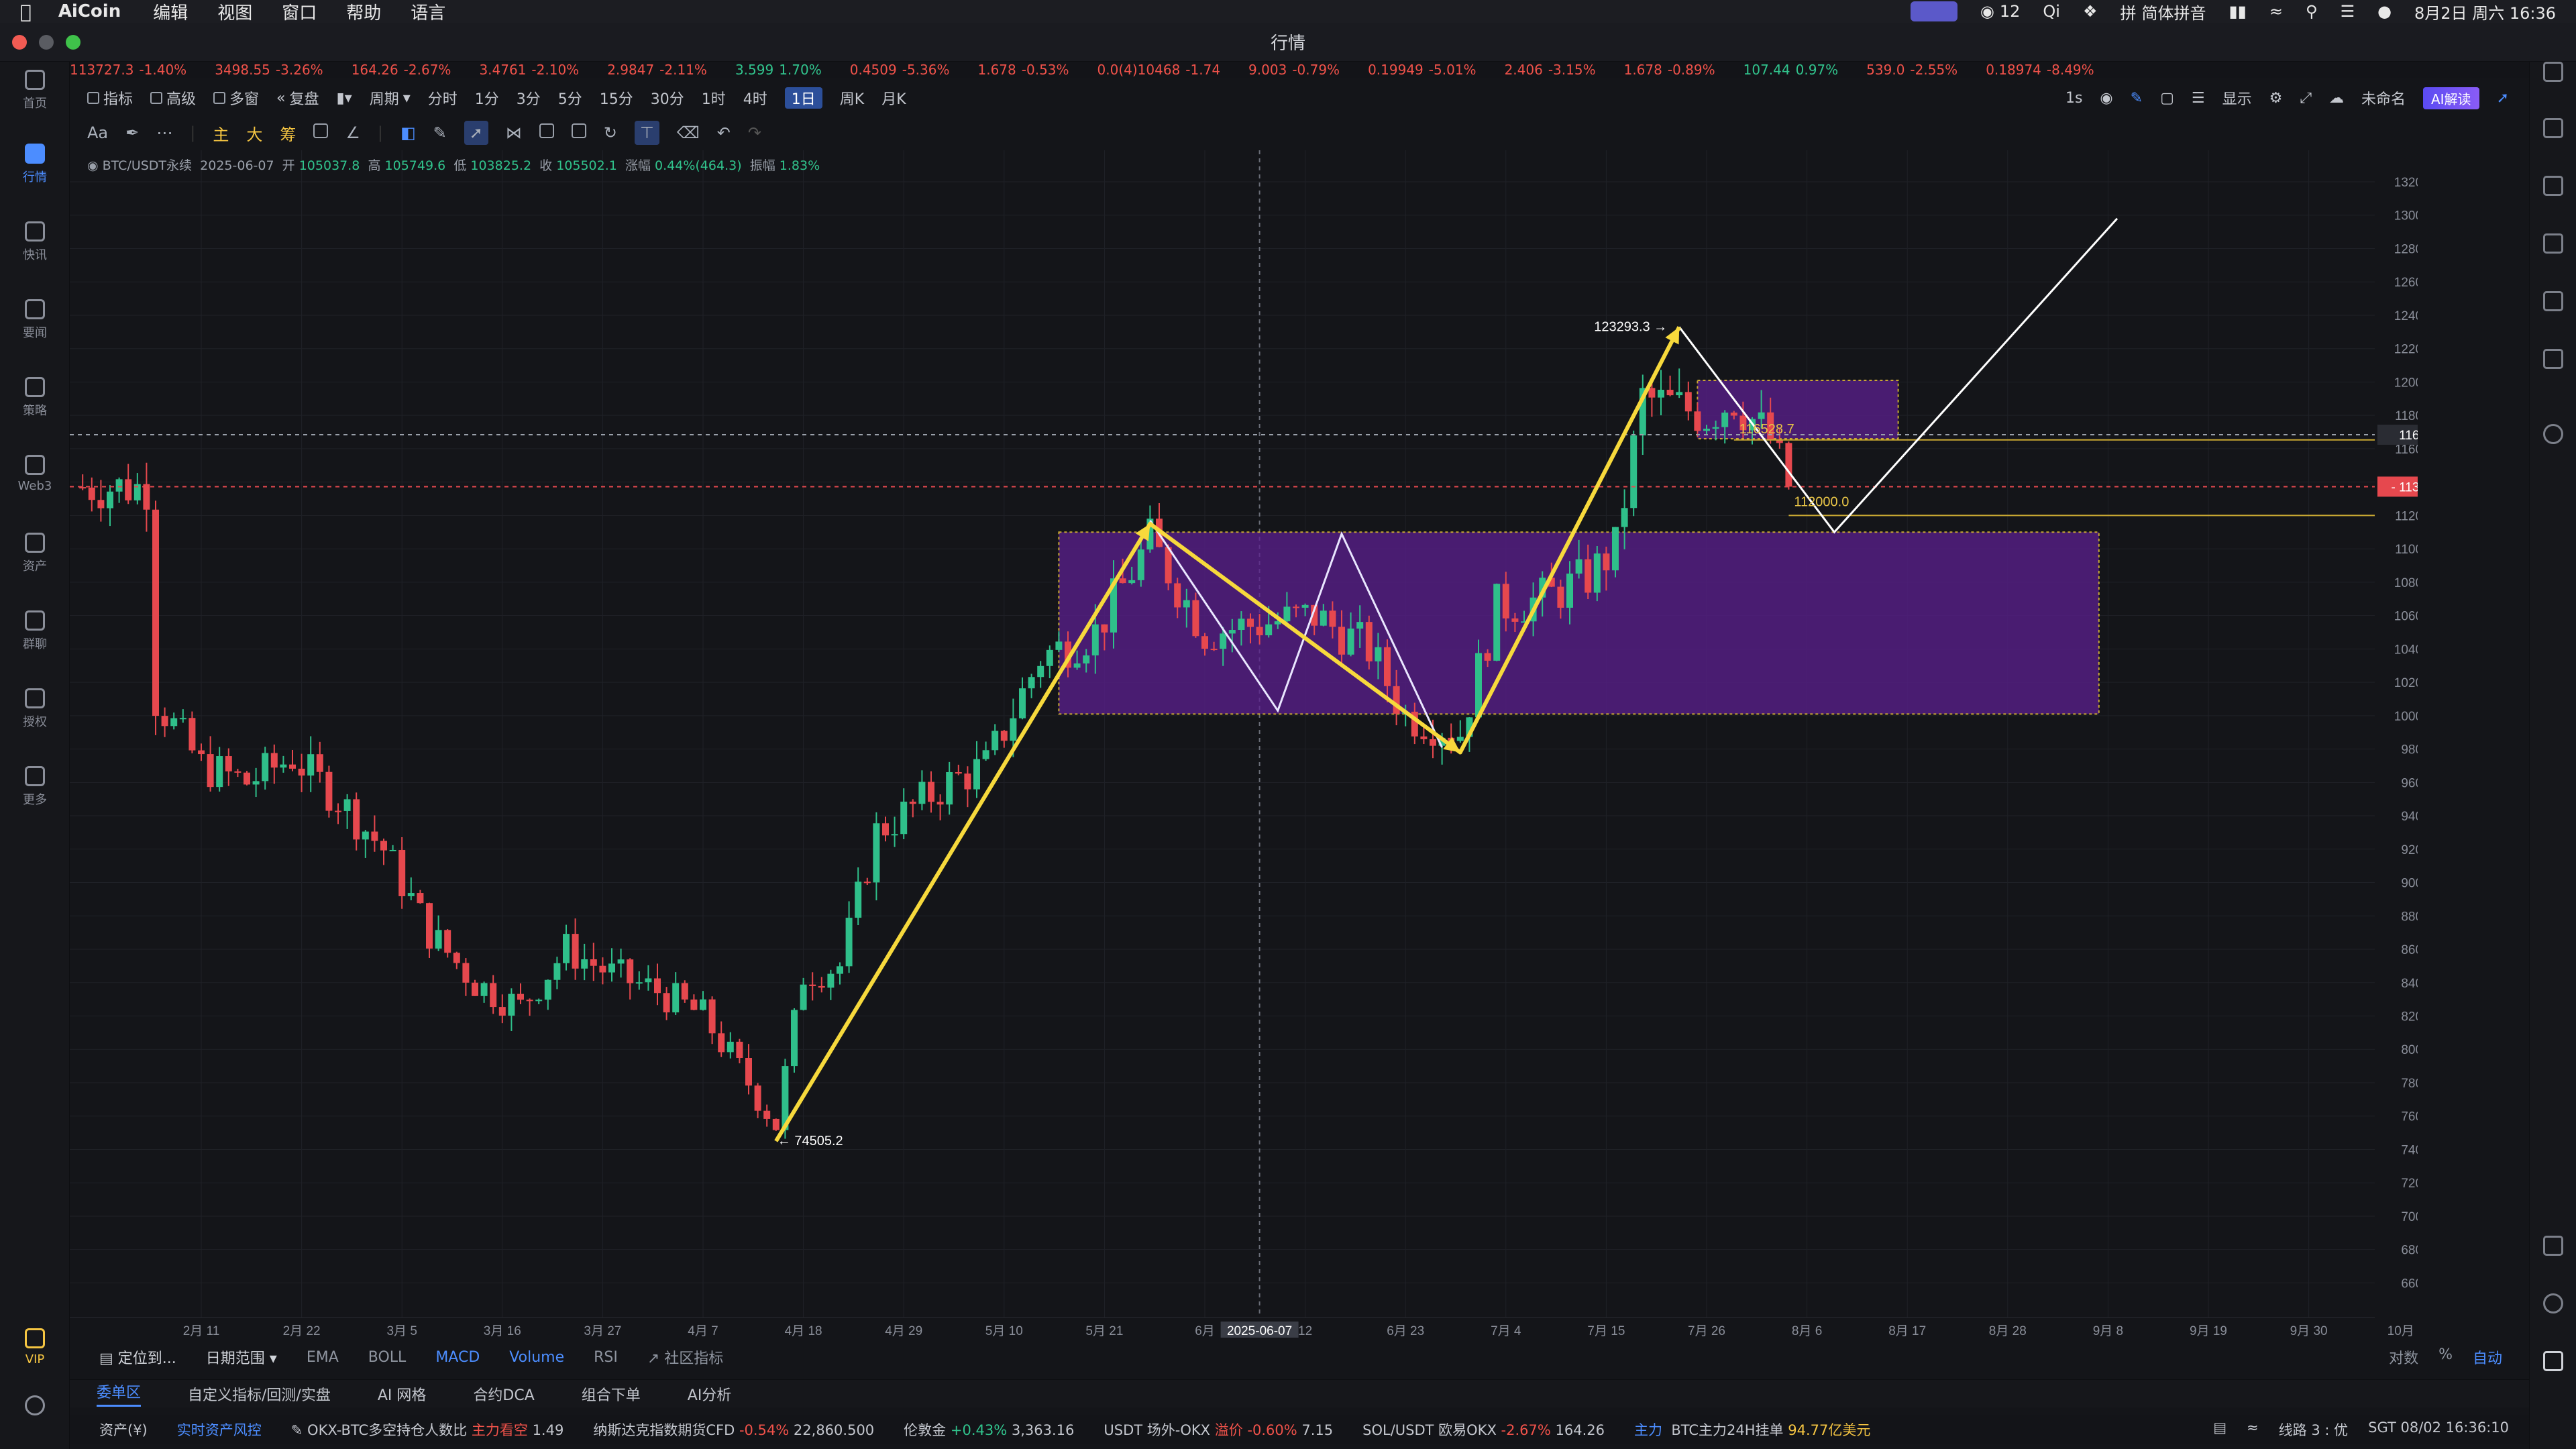 This screenshot has height=1449, width=2576. What do you see at coordinates (724, 132) in the screenshot?
I see `undo-icon: ↶` at bounding box center [724, 132].